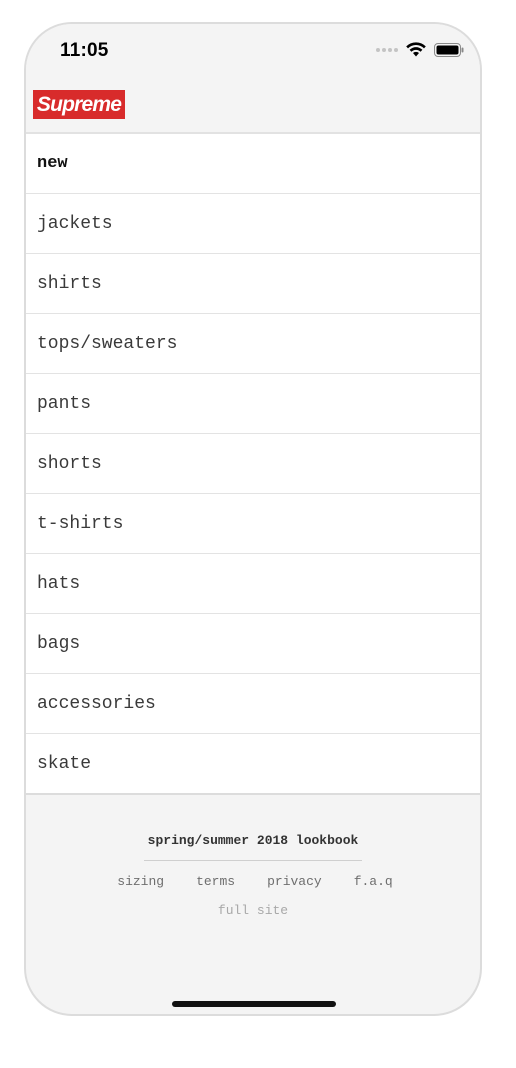 The height and width of the screenshot is (1068, 516). I want to click on terms-link: terms, so click(215, 881).